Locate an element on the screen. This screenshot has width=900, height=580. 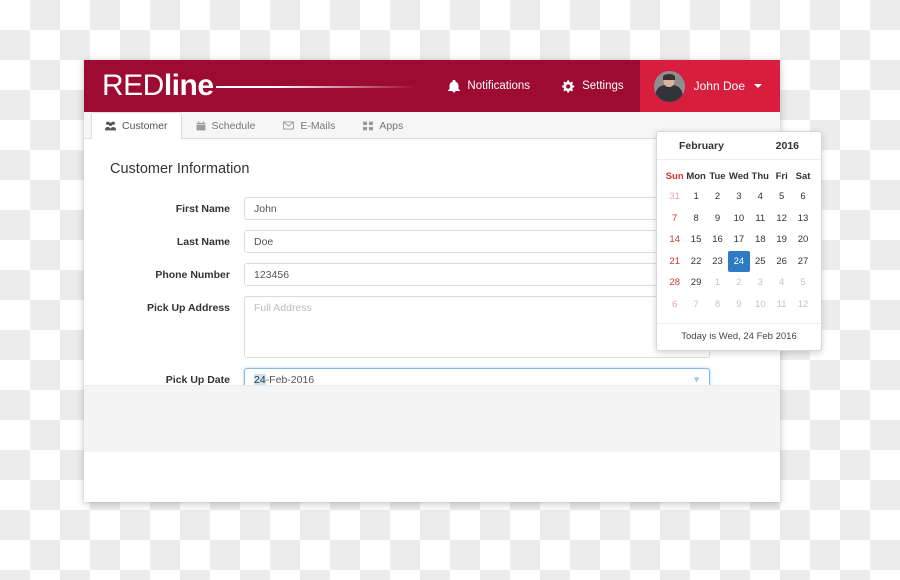
tab-emails-label: E-Mails is located at coordinates (318, 125).